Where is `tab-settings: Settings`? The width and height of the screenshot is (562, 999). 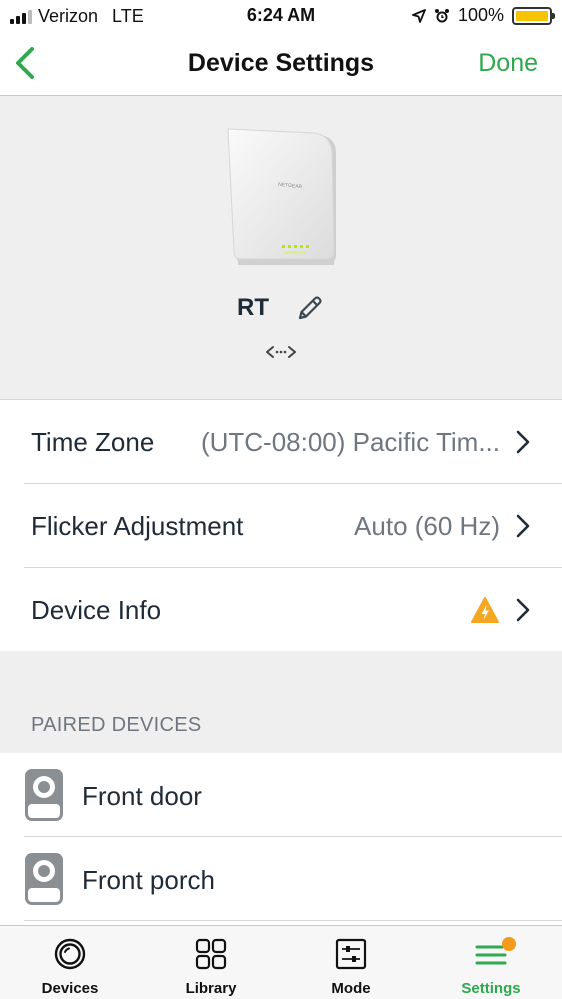
tab-settings: Settings is located at coordinates (491, 962).